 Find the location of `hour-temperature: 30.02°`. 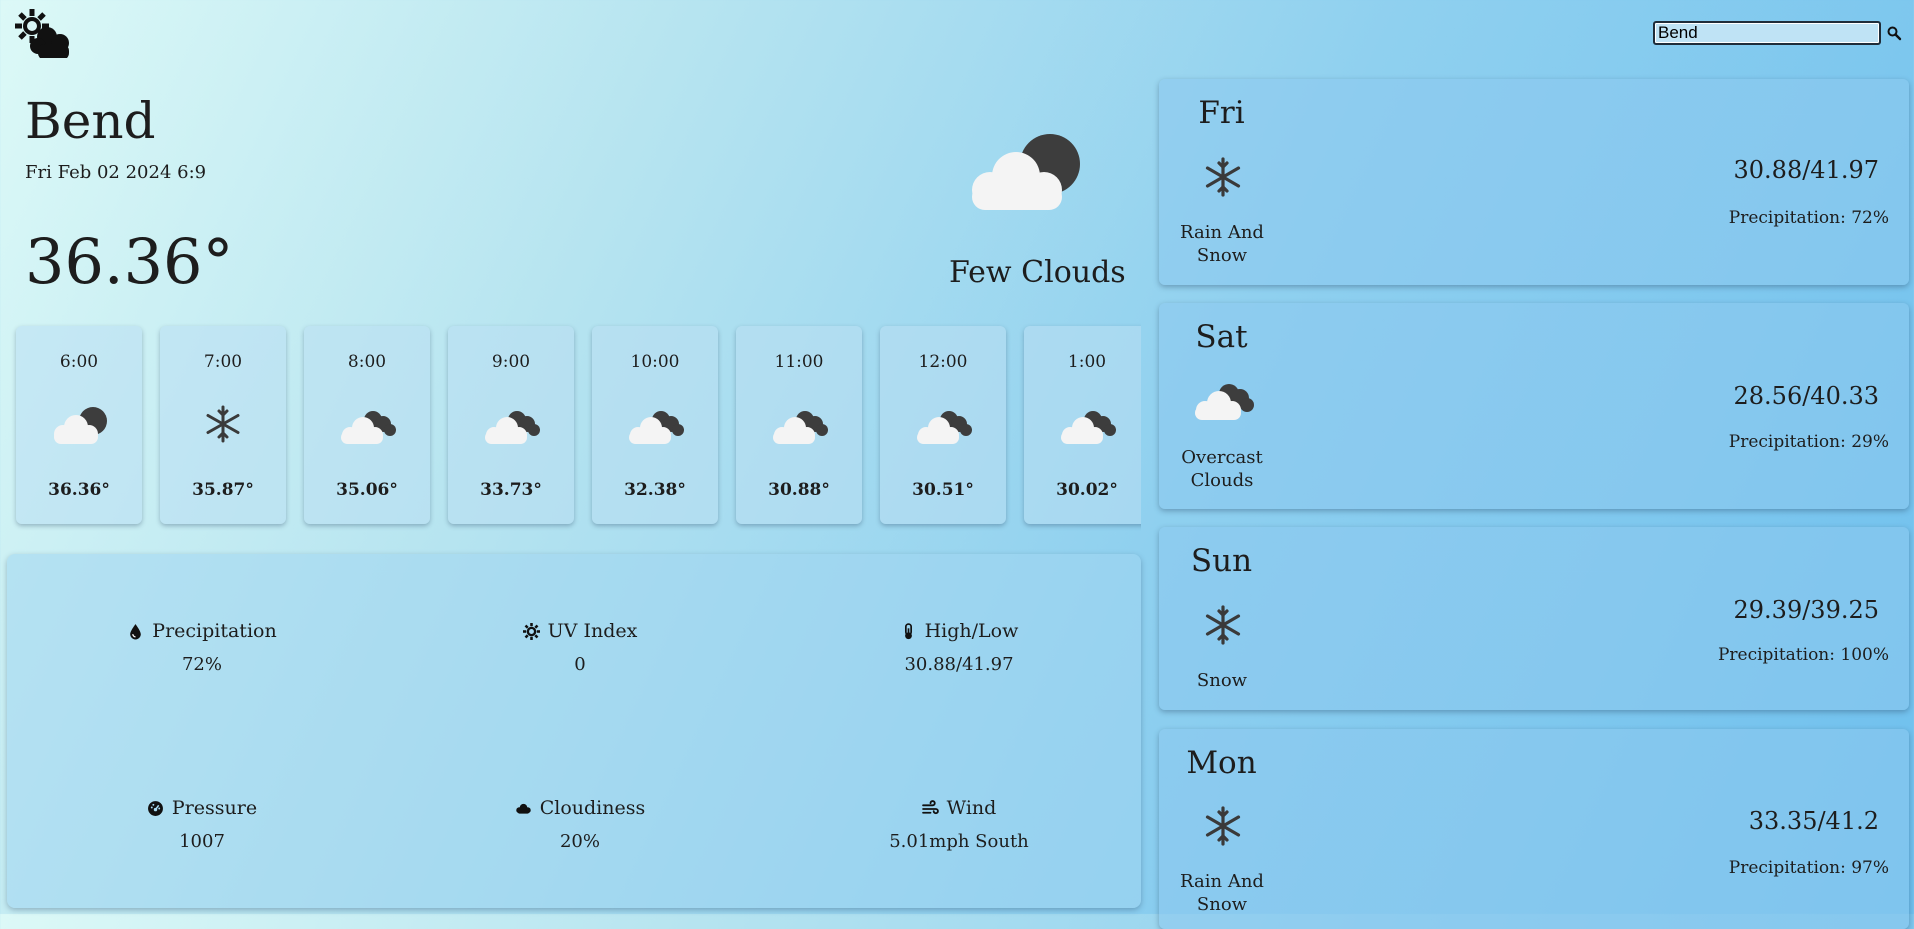

hour-temperature: 30.02° is located at coordinates (1087, 490).